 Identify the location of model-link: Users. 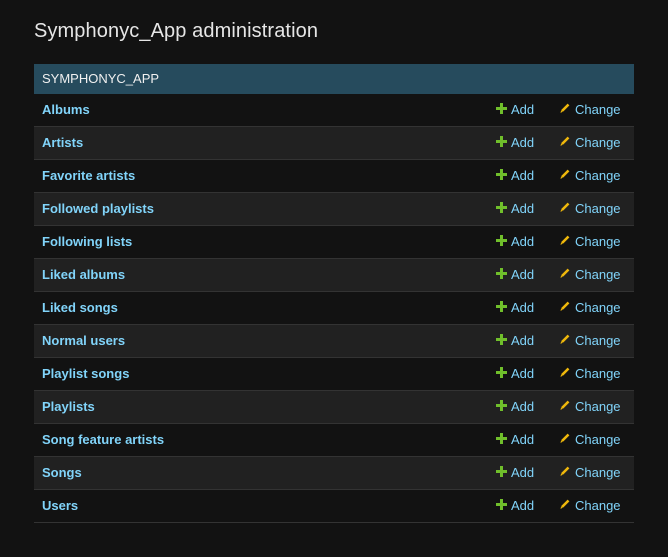
(60, 506).